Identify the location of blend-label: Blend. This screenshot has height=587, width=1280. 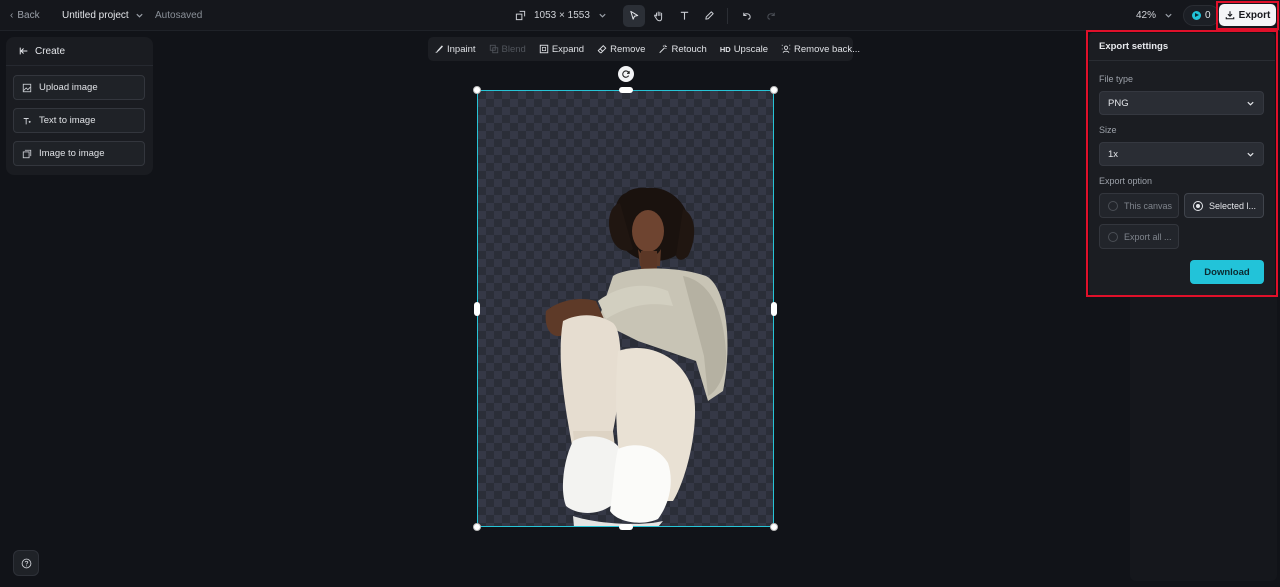
(513, 49).